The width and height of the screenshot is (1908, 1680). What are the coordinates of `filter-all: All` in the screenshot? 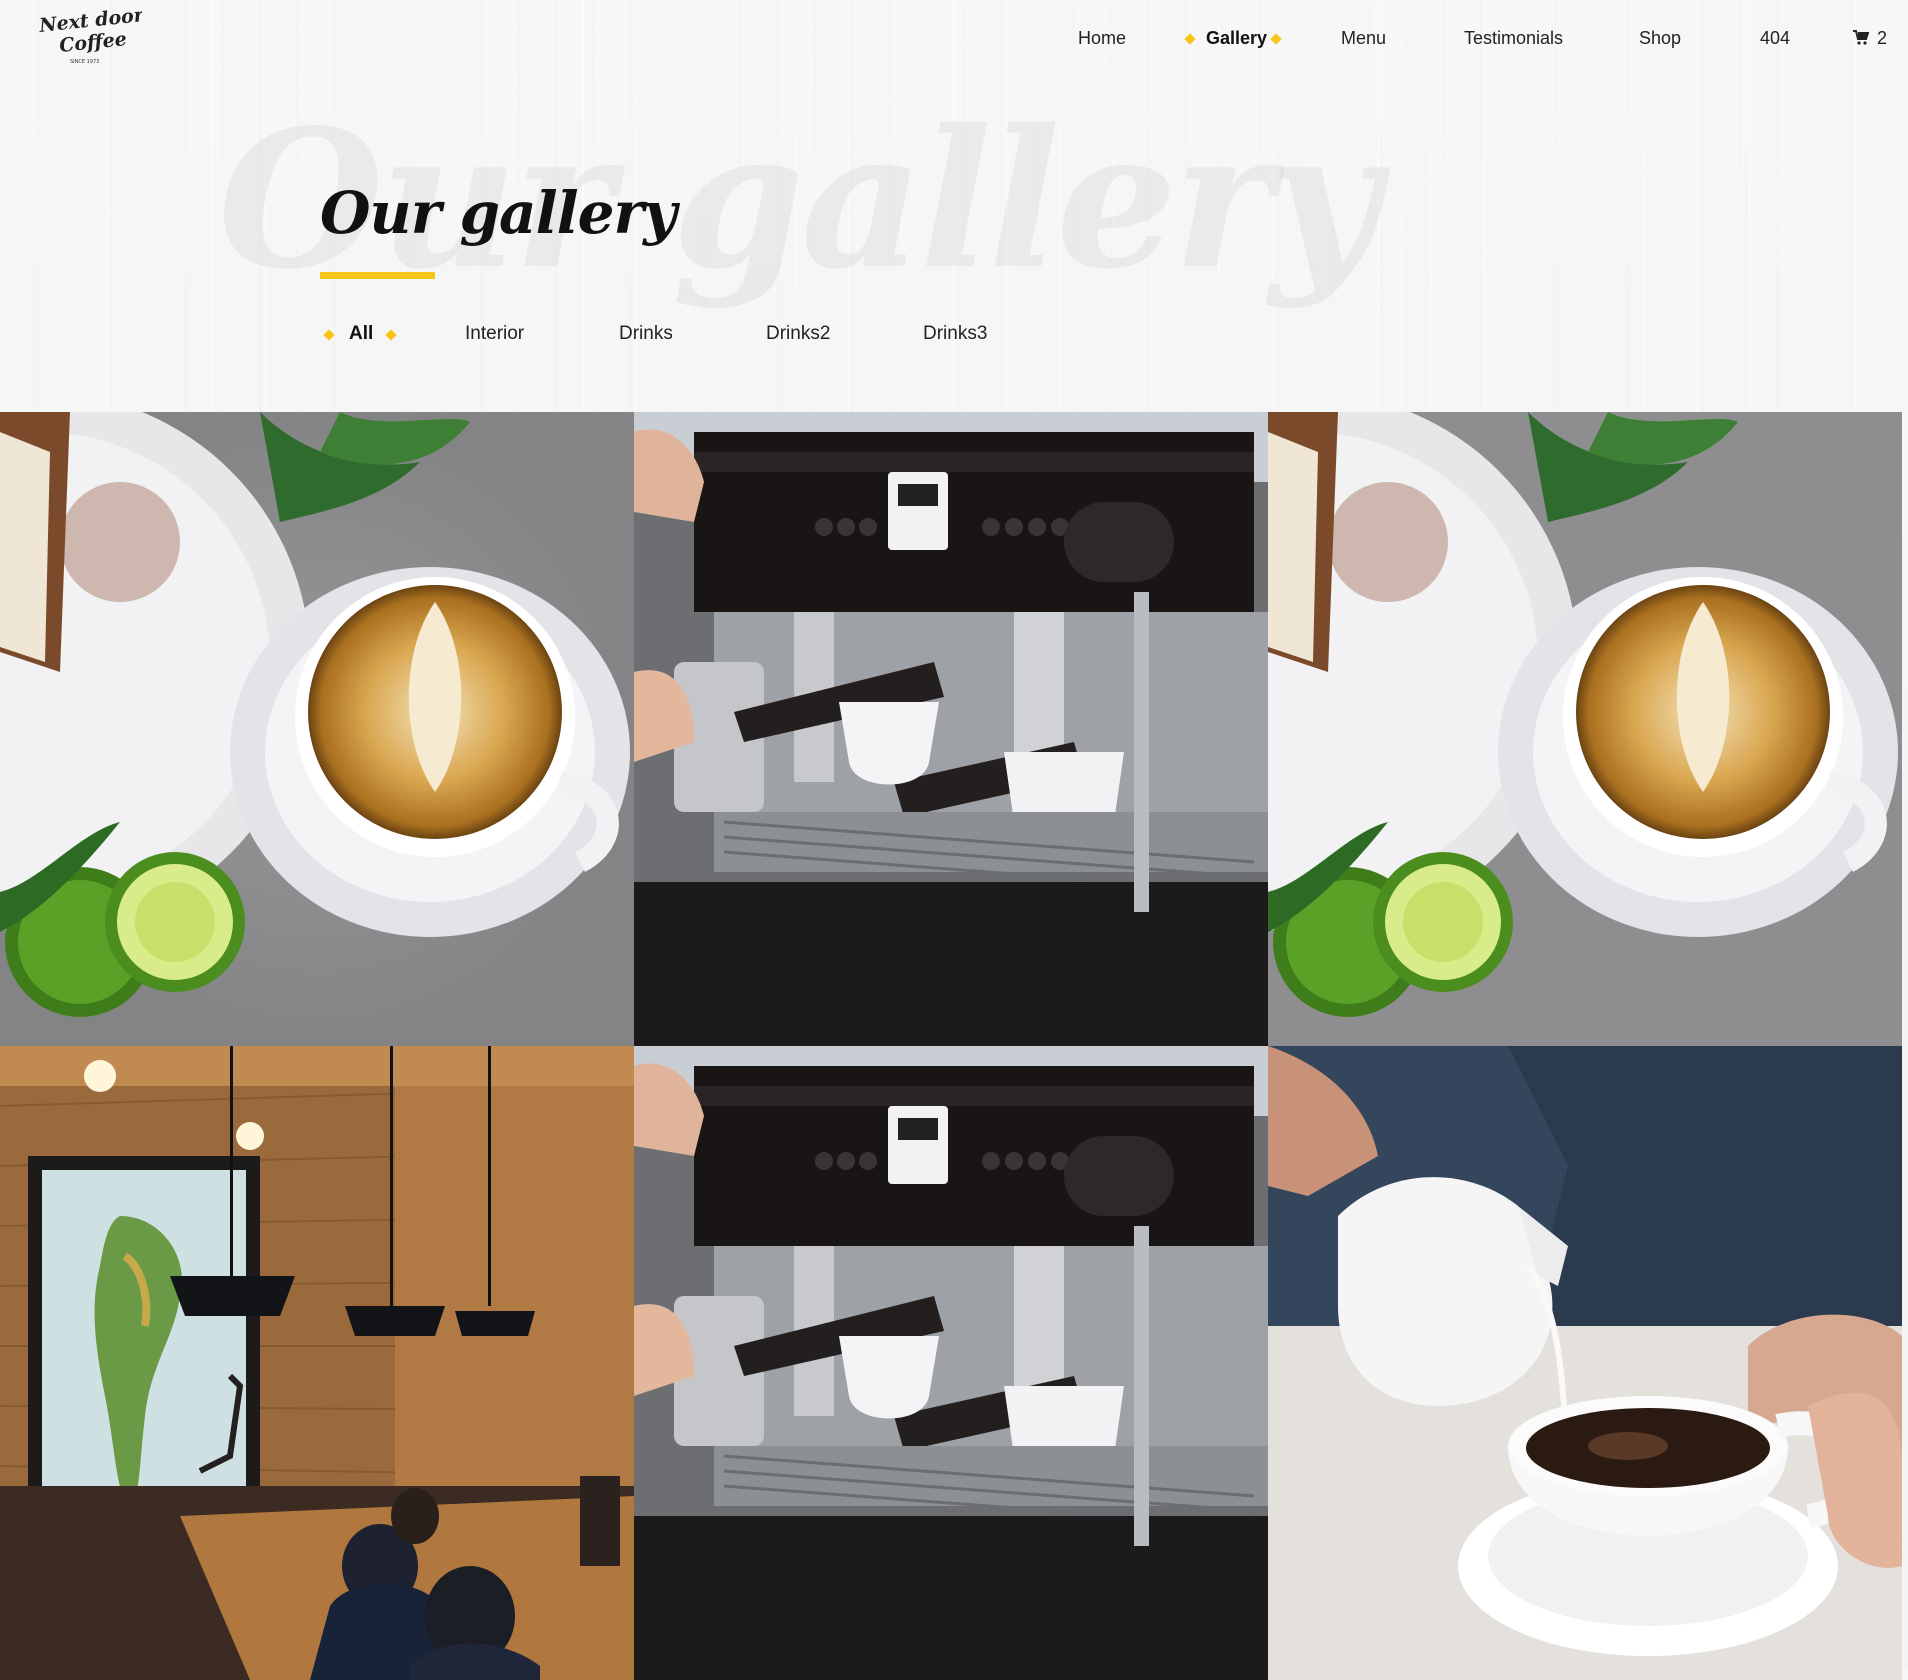 It's located at (361, 334).